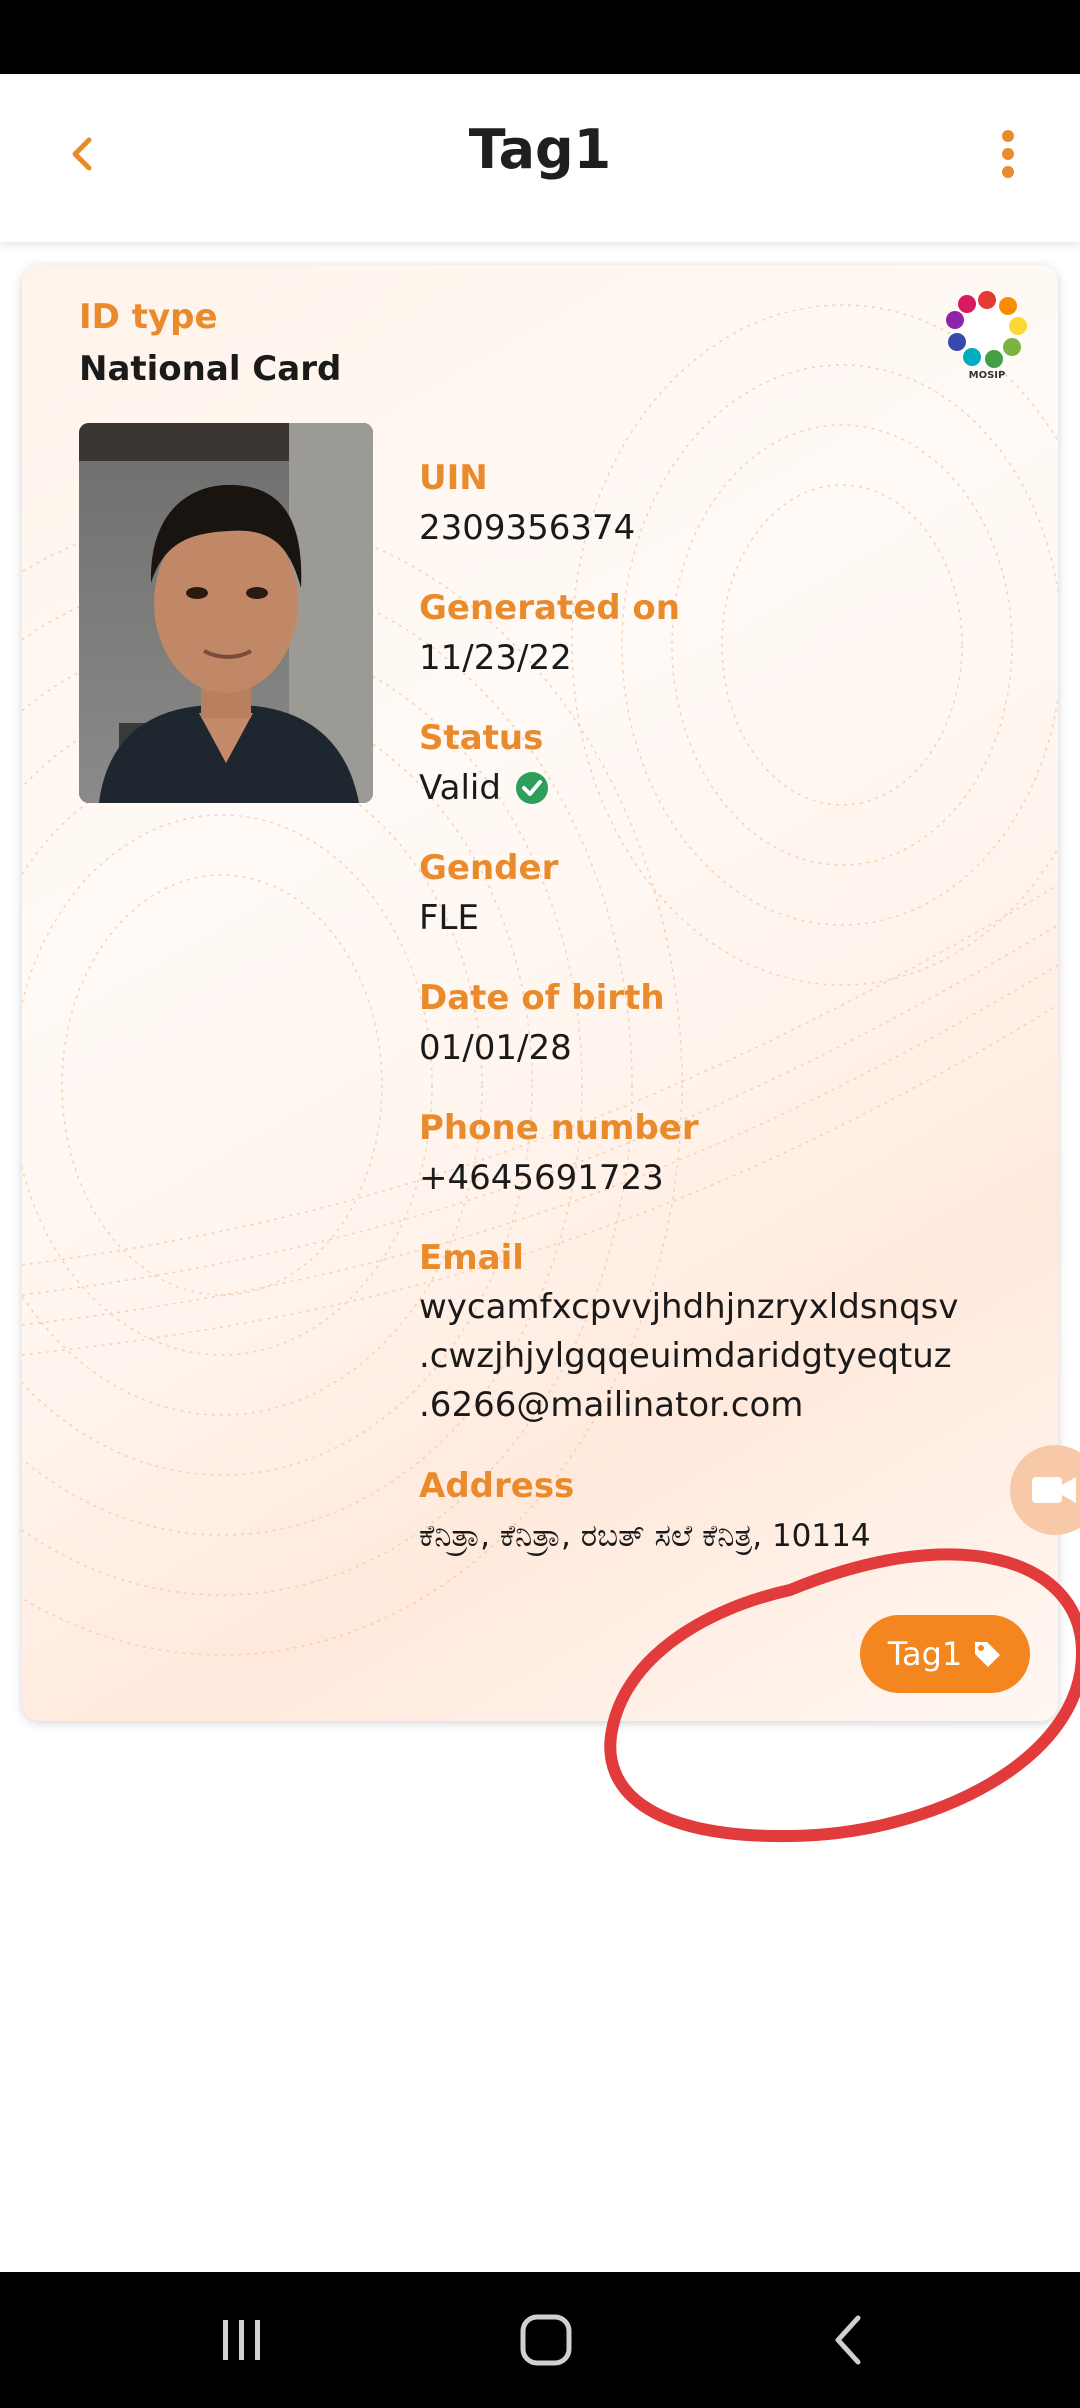  I want to click on video-icon, so click(1054, 1490).